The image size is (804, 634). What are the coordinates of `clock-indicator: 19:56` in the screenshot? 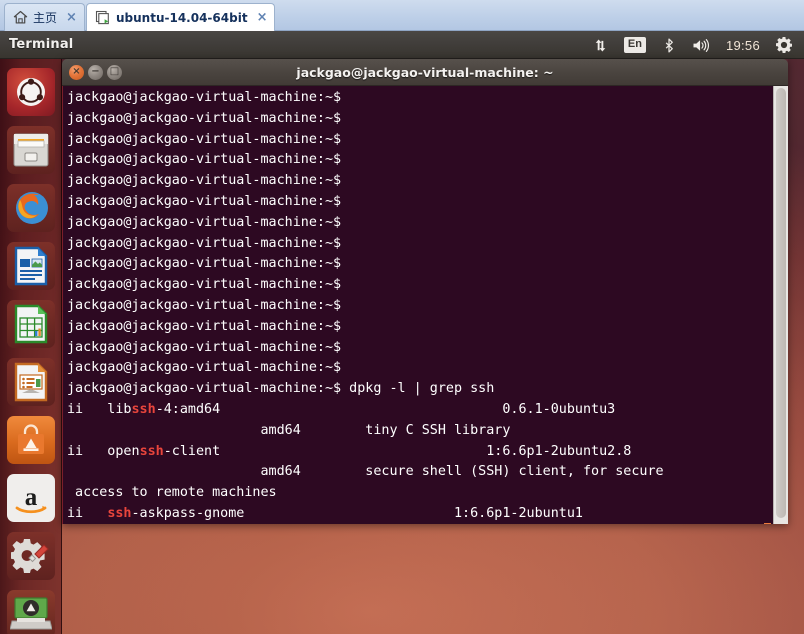 It's located at (743, 45).